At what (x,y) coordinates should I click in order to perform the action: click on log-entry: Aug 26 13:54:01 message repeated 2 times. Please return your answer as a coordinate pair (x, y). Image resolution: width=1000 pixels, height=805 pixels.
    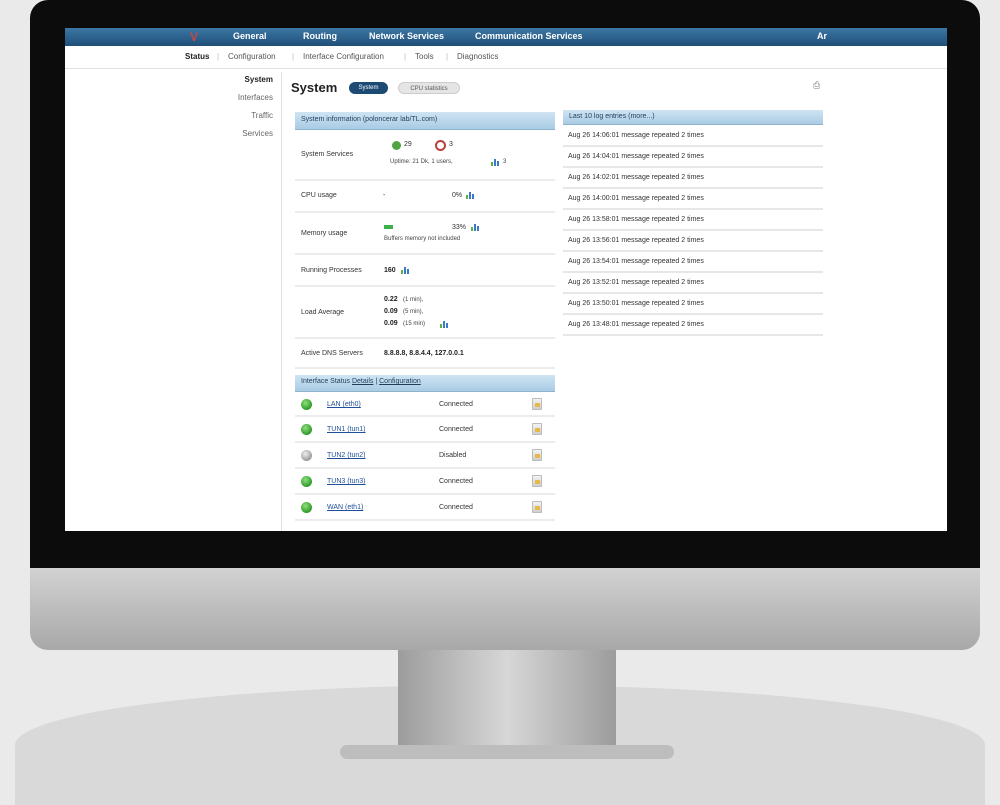
    Looking at the image, I should click on (693, 262).